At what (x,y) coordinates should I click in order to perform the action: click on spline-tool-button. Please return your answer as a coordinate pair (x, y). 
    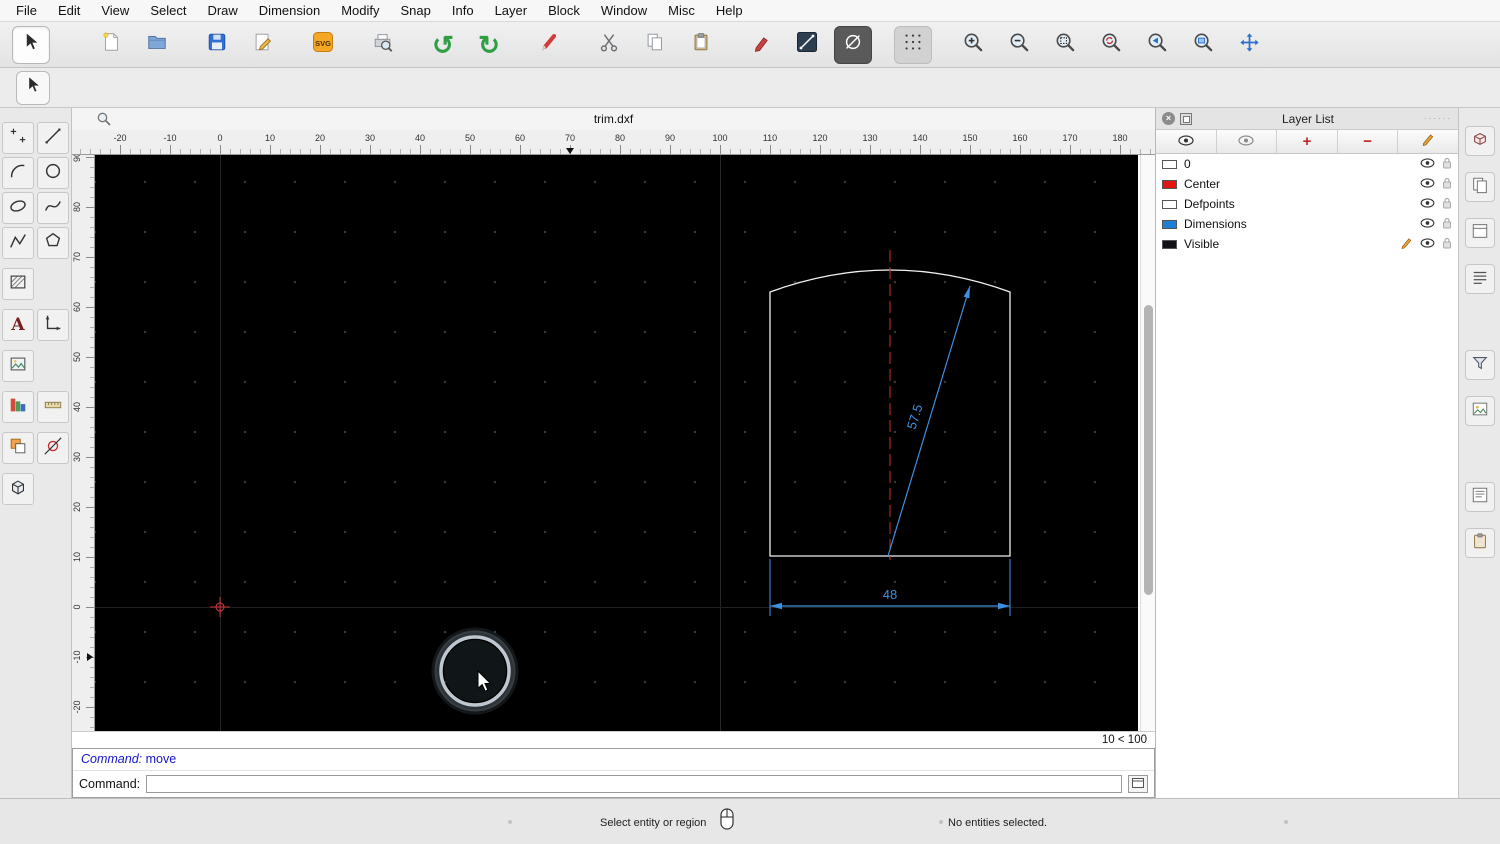
    Looking at the image, I should click on (53, 208).